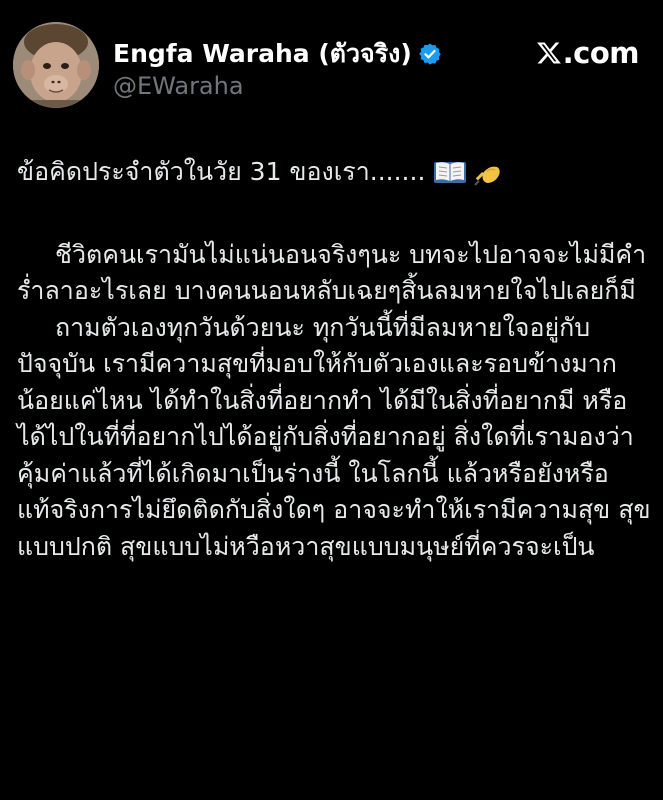  Describe the element at coordinates (429, 54) in the screenshot. I see `verified-badge-icon` at that location.